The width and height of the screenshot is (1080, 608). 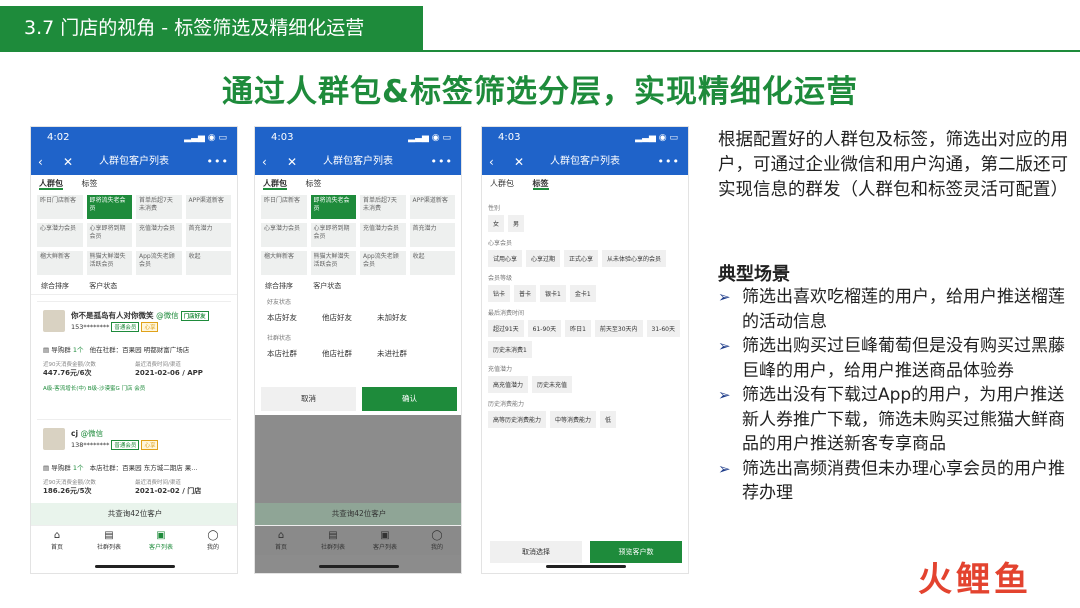 What do you see at coordinates (308, 399) in the screenshot?
I see `cancel-button: 取消` at bounding box center [308, 399].